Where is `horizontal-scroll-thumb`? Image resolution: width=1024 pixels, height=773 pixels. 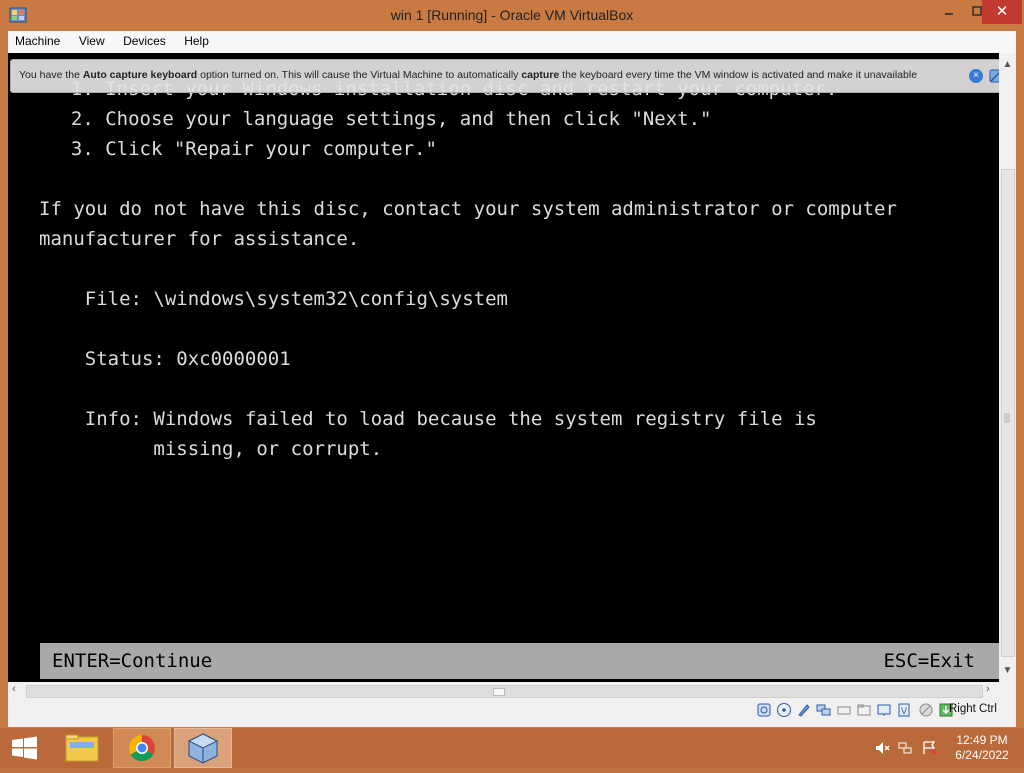
horizontal-scroll-thumb is located at coordinates (504, 691).